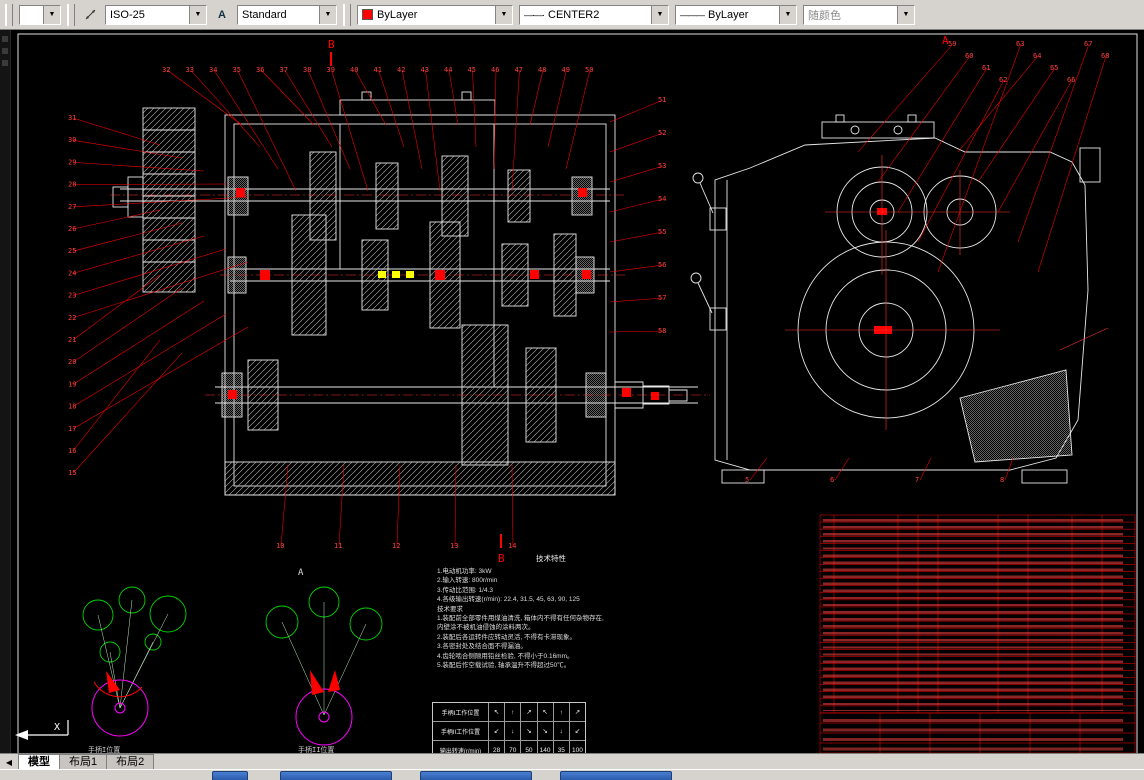 The image size is (1144, 780). Describe the element at coordinates (72, 384) in the screenshot. I see `balloon-number: 19` at that location.